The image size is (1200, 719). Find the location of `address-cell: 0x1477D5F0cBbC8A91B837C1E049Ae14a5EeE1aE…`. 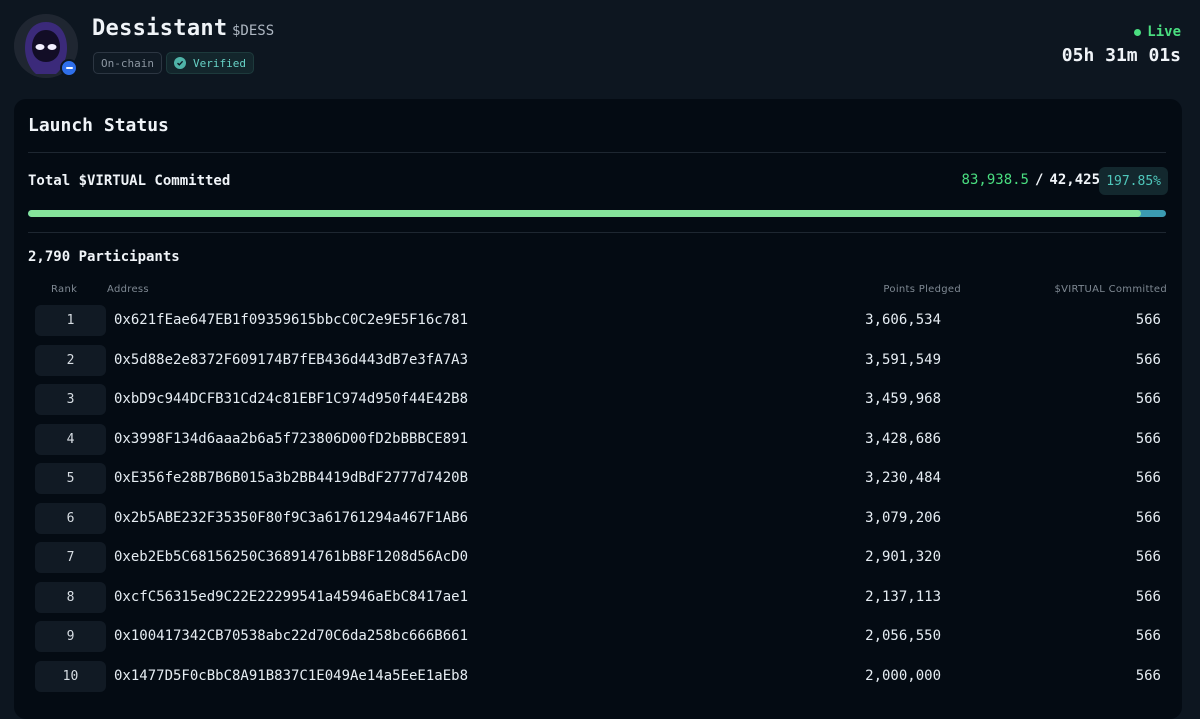

address-cell: 0x1477D5F0cBbC8A91B837C1E049Ae14a5EeE1aE… is located at coordinates (291, 676).